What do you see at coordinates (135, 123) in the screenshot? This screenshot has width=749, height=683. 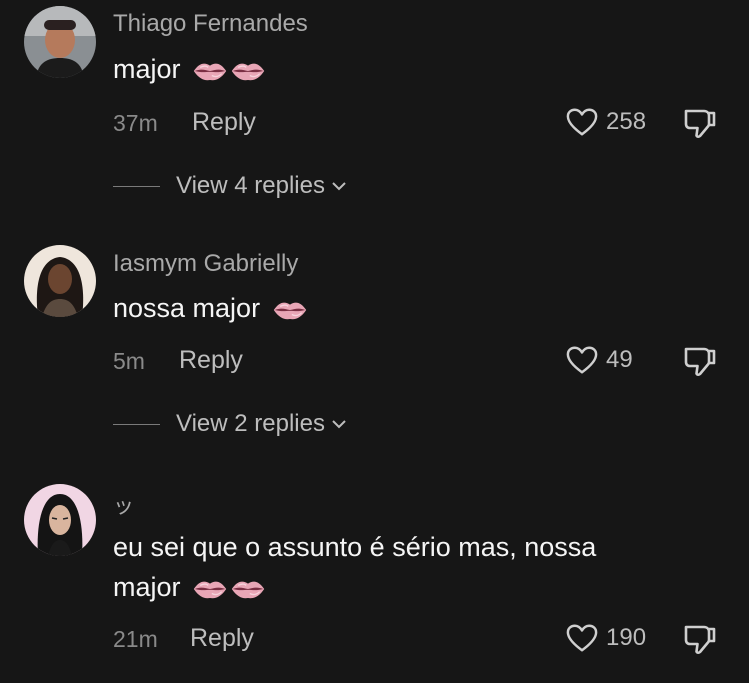 I see `comment-time: 37m` at bounding box center [135, 123].